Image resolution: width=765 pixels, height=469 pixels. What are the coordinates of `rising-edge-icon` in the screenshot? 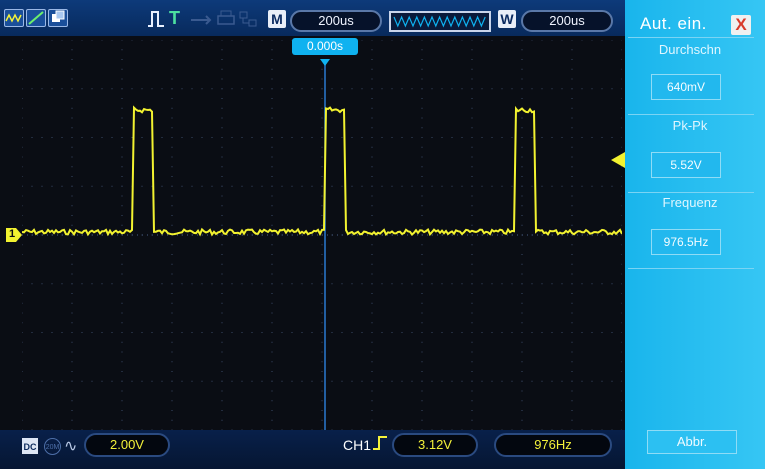 It's located at (380, 445).